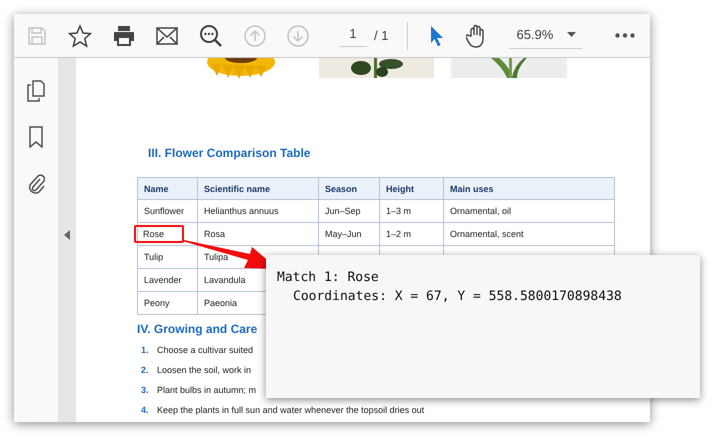 This screenshot has height=437, width=714. I want to click on column-header: Main uses, so click(529, 189).